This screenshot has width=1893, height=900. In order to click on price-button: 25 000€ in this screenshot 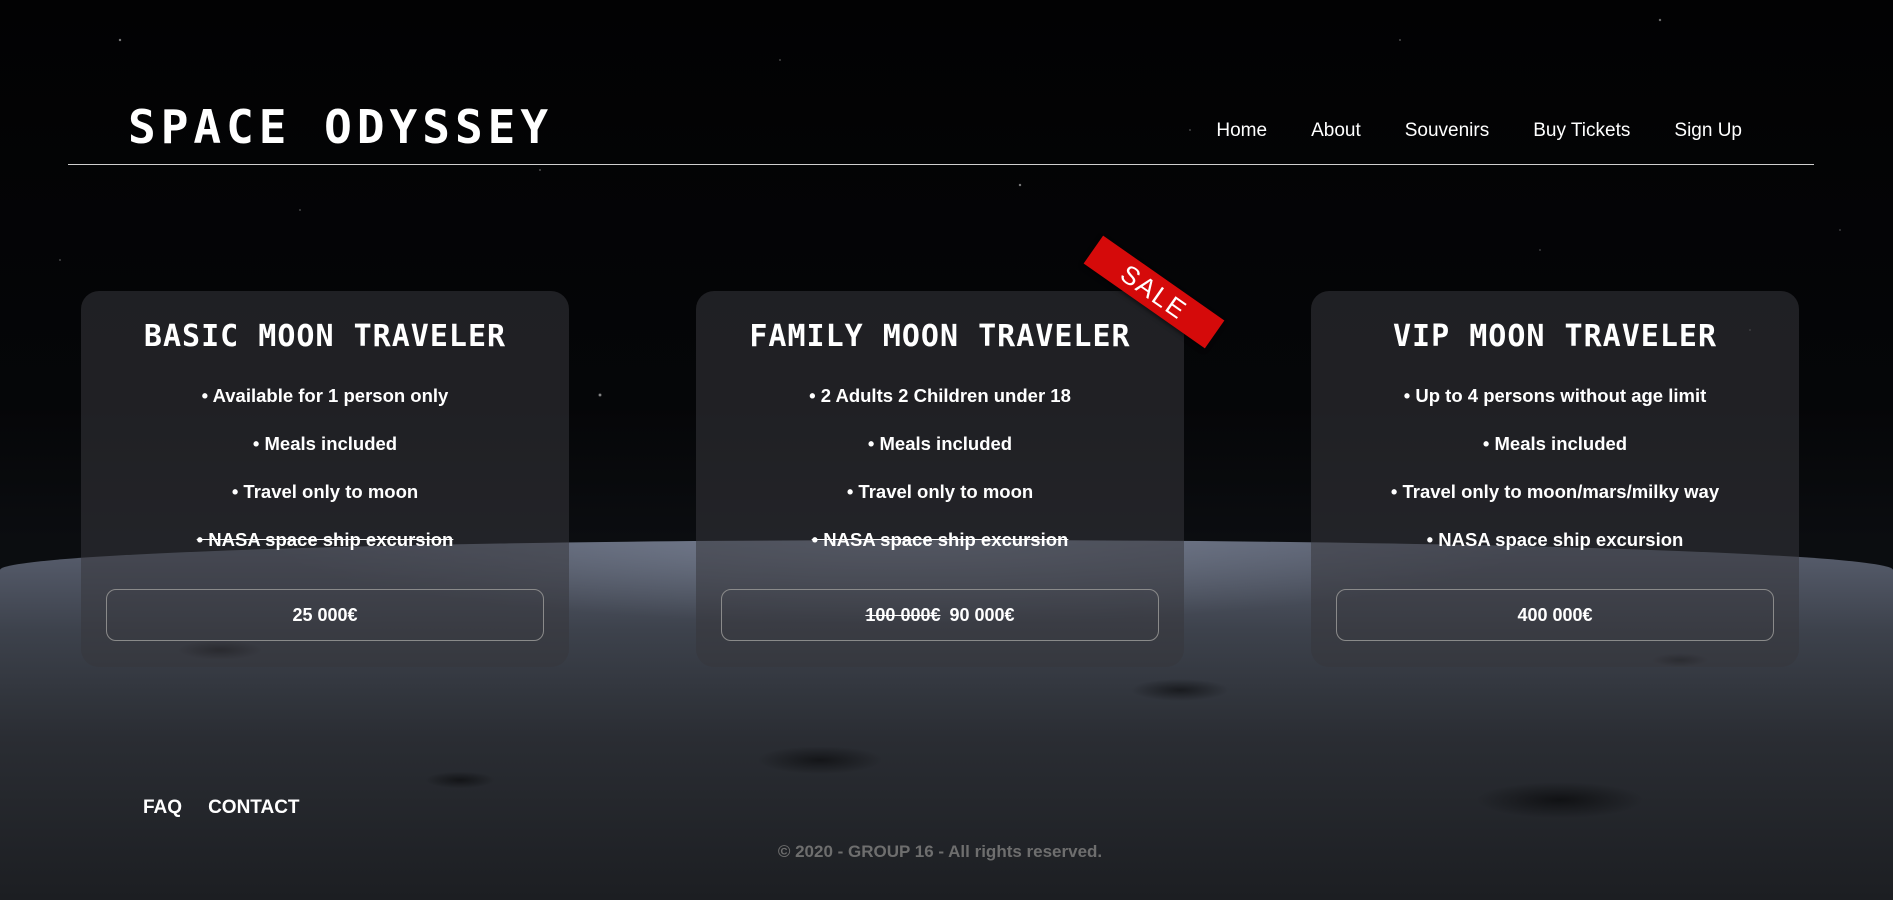, I will do `click(325, 615)`.